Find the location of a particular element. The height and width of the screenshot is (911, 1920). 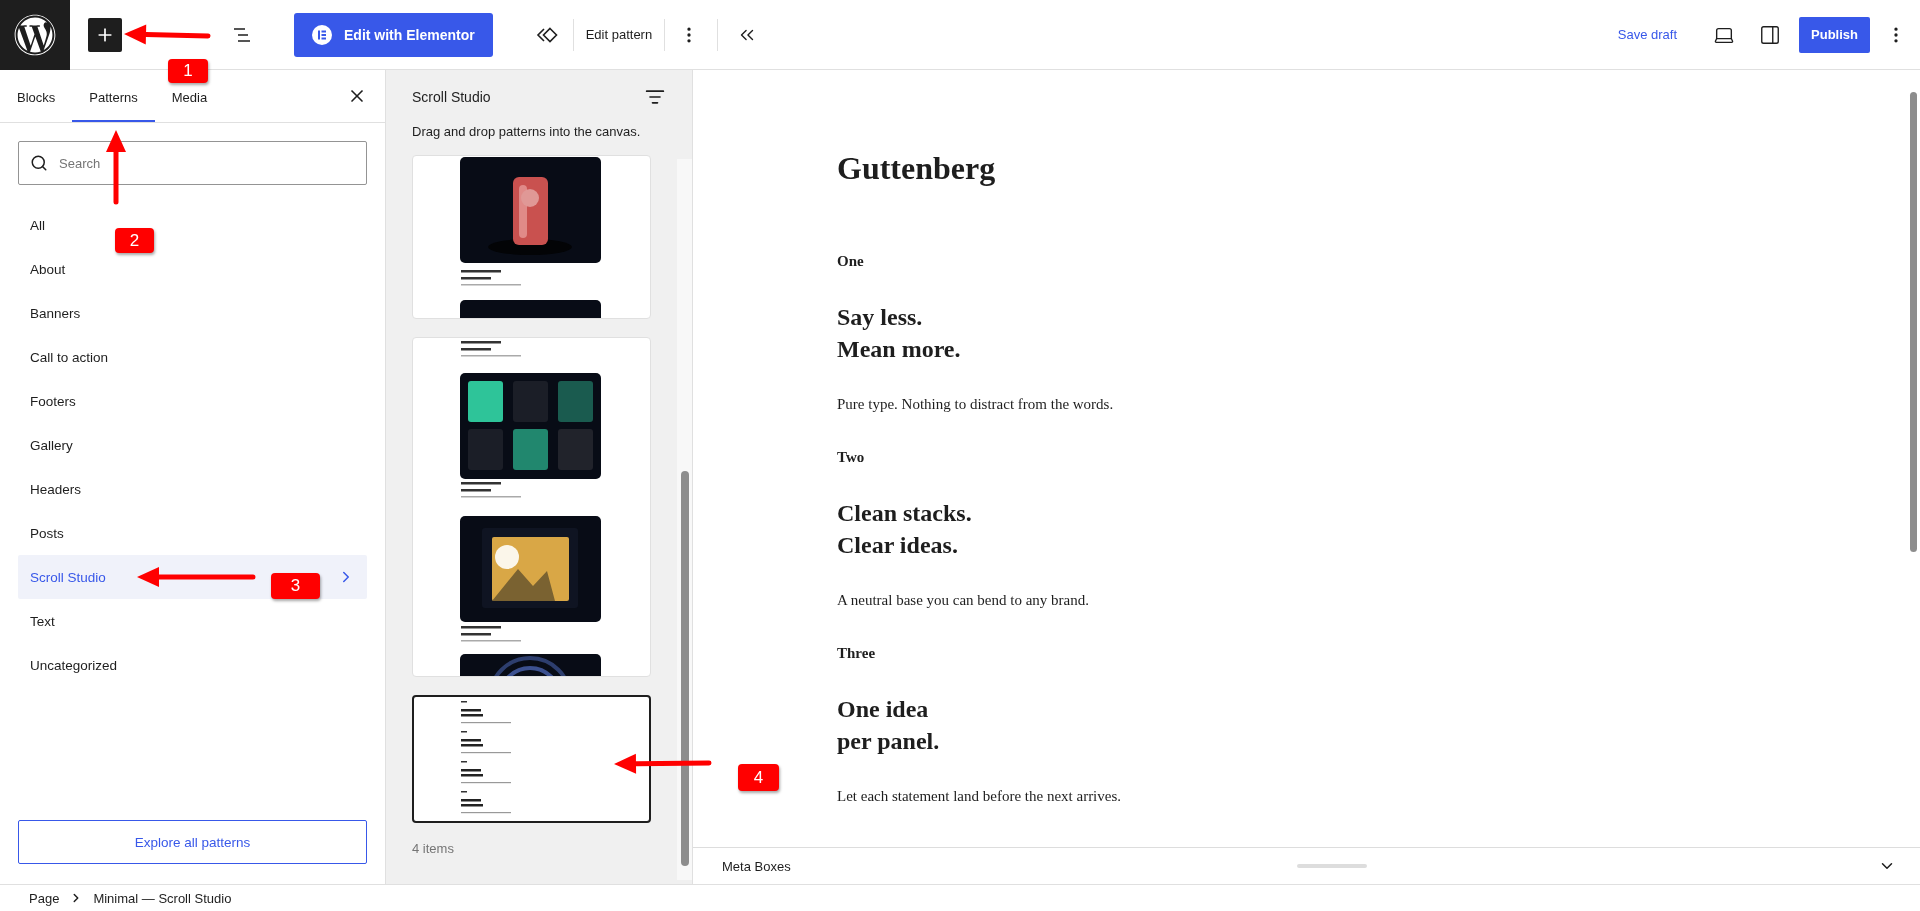

annotation-badge: 2 is located at coordinates (134, 240).